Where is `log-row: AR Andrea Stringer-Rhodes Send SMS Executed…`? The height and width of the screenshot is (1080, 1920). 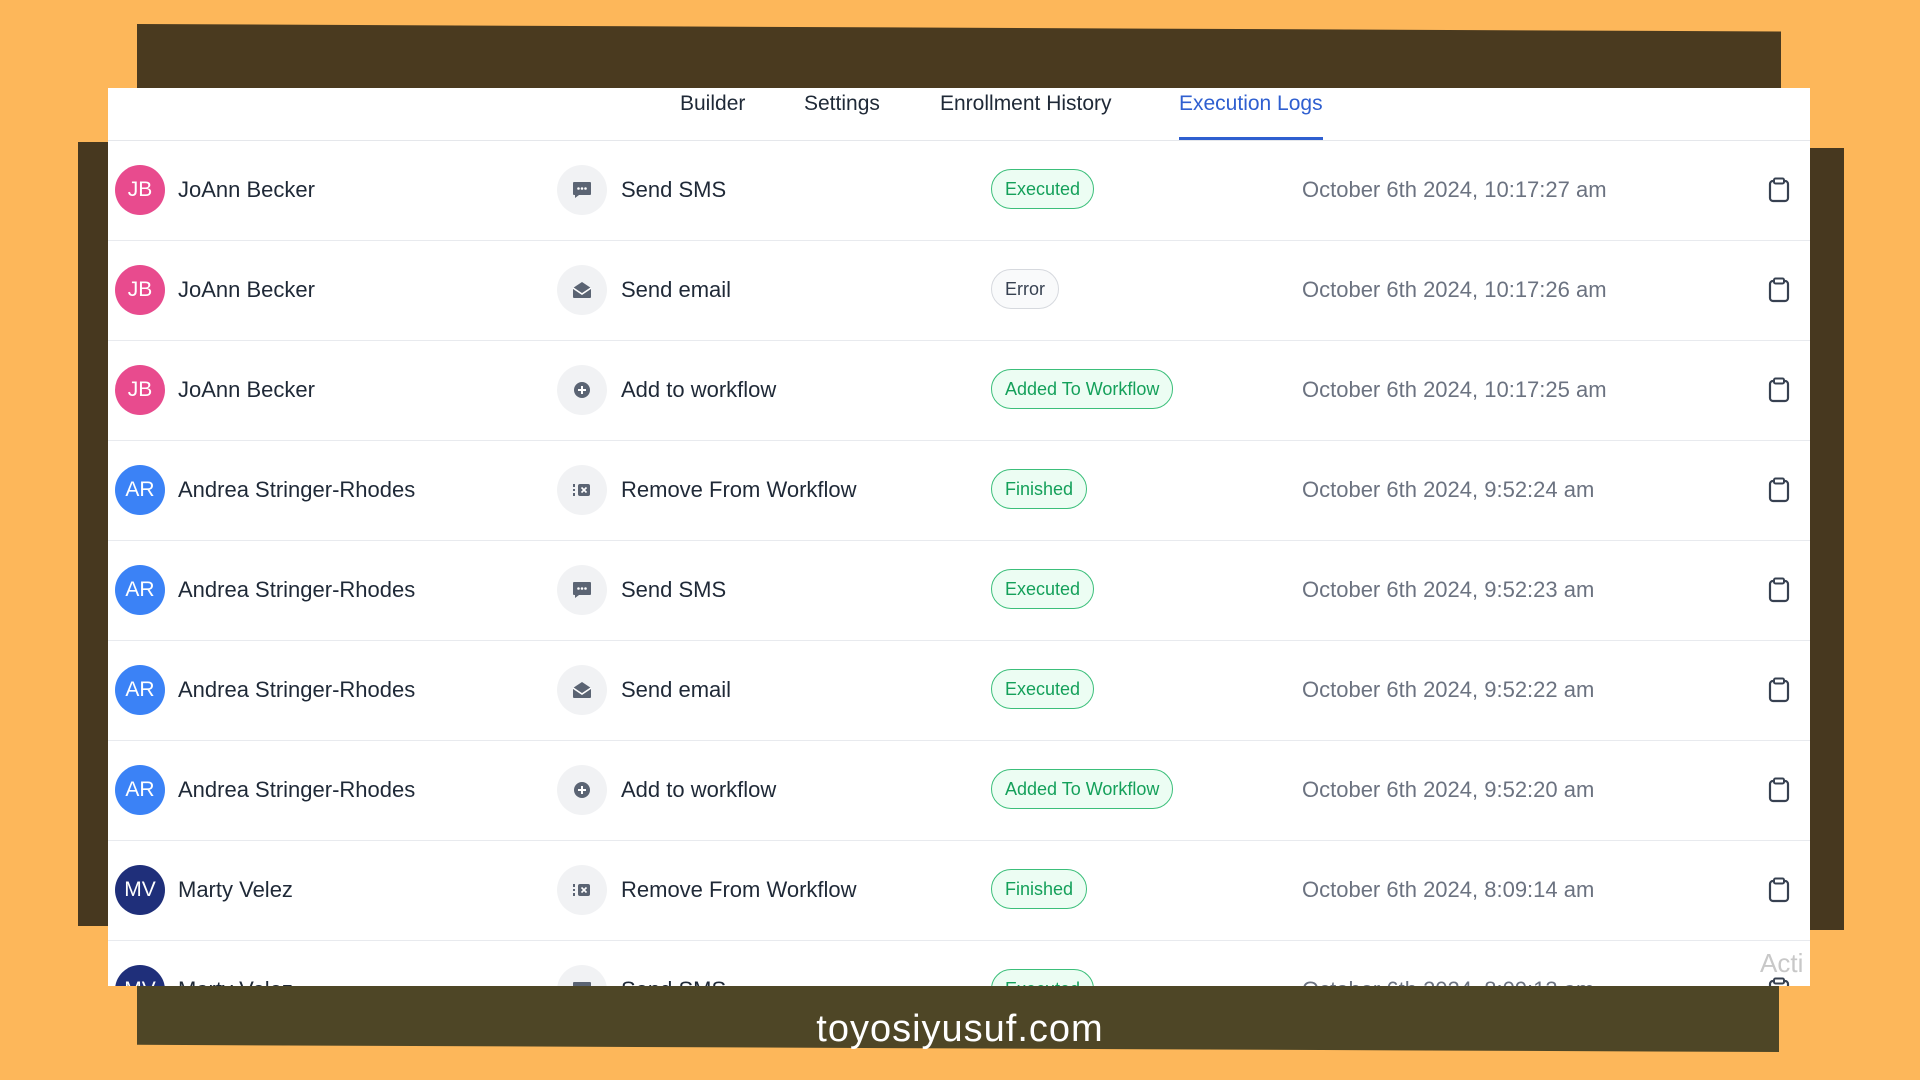 log-row: AR Andrea Stringer-Rhodes Send SMS Executed… is located at coordinates (959, 591).